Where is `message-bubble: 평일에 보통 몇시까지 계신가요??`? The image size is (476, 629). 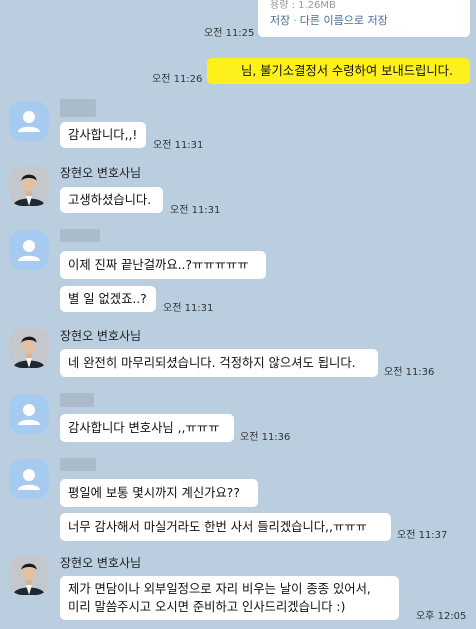 message-bubble: 평일에 보통 몇시까지 계신가요?? is located at coordinates (159, 493).